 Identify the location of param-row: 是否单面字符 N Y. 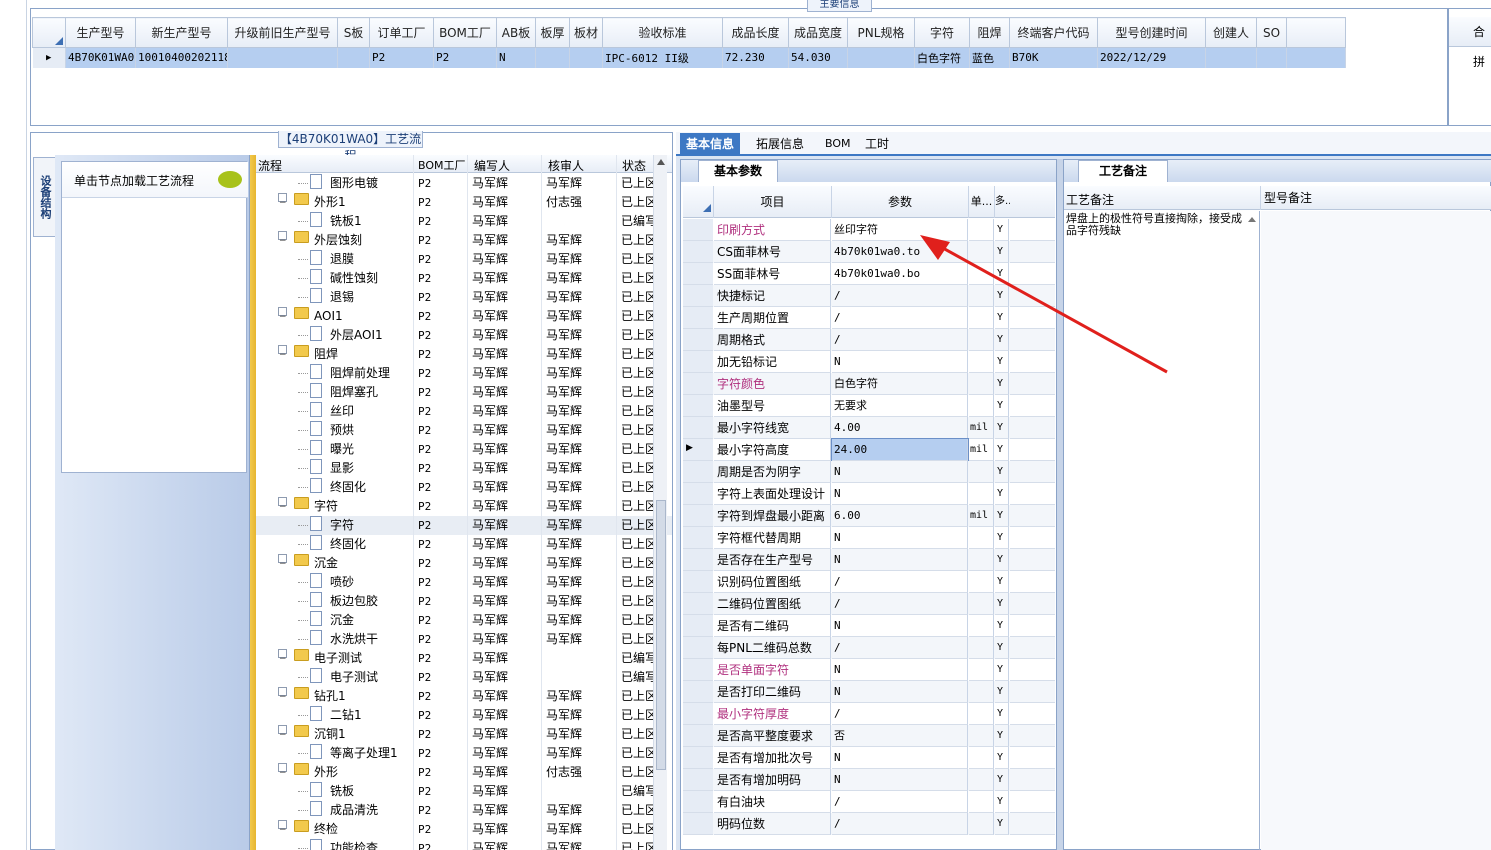
(869, 670).